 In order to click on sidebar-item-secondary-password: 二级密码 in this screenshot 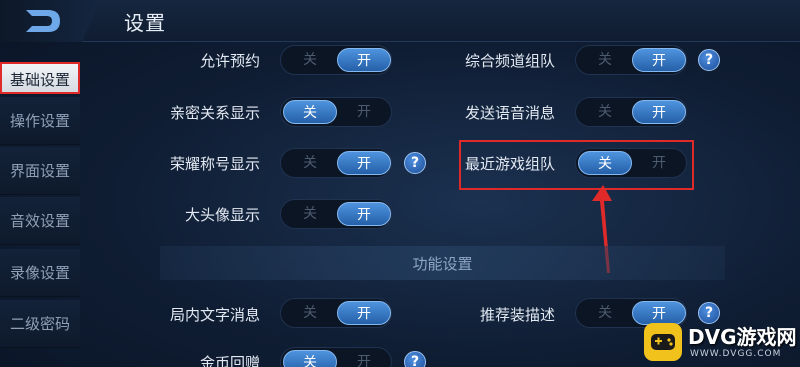, I will do `click(40, 324)`.